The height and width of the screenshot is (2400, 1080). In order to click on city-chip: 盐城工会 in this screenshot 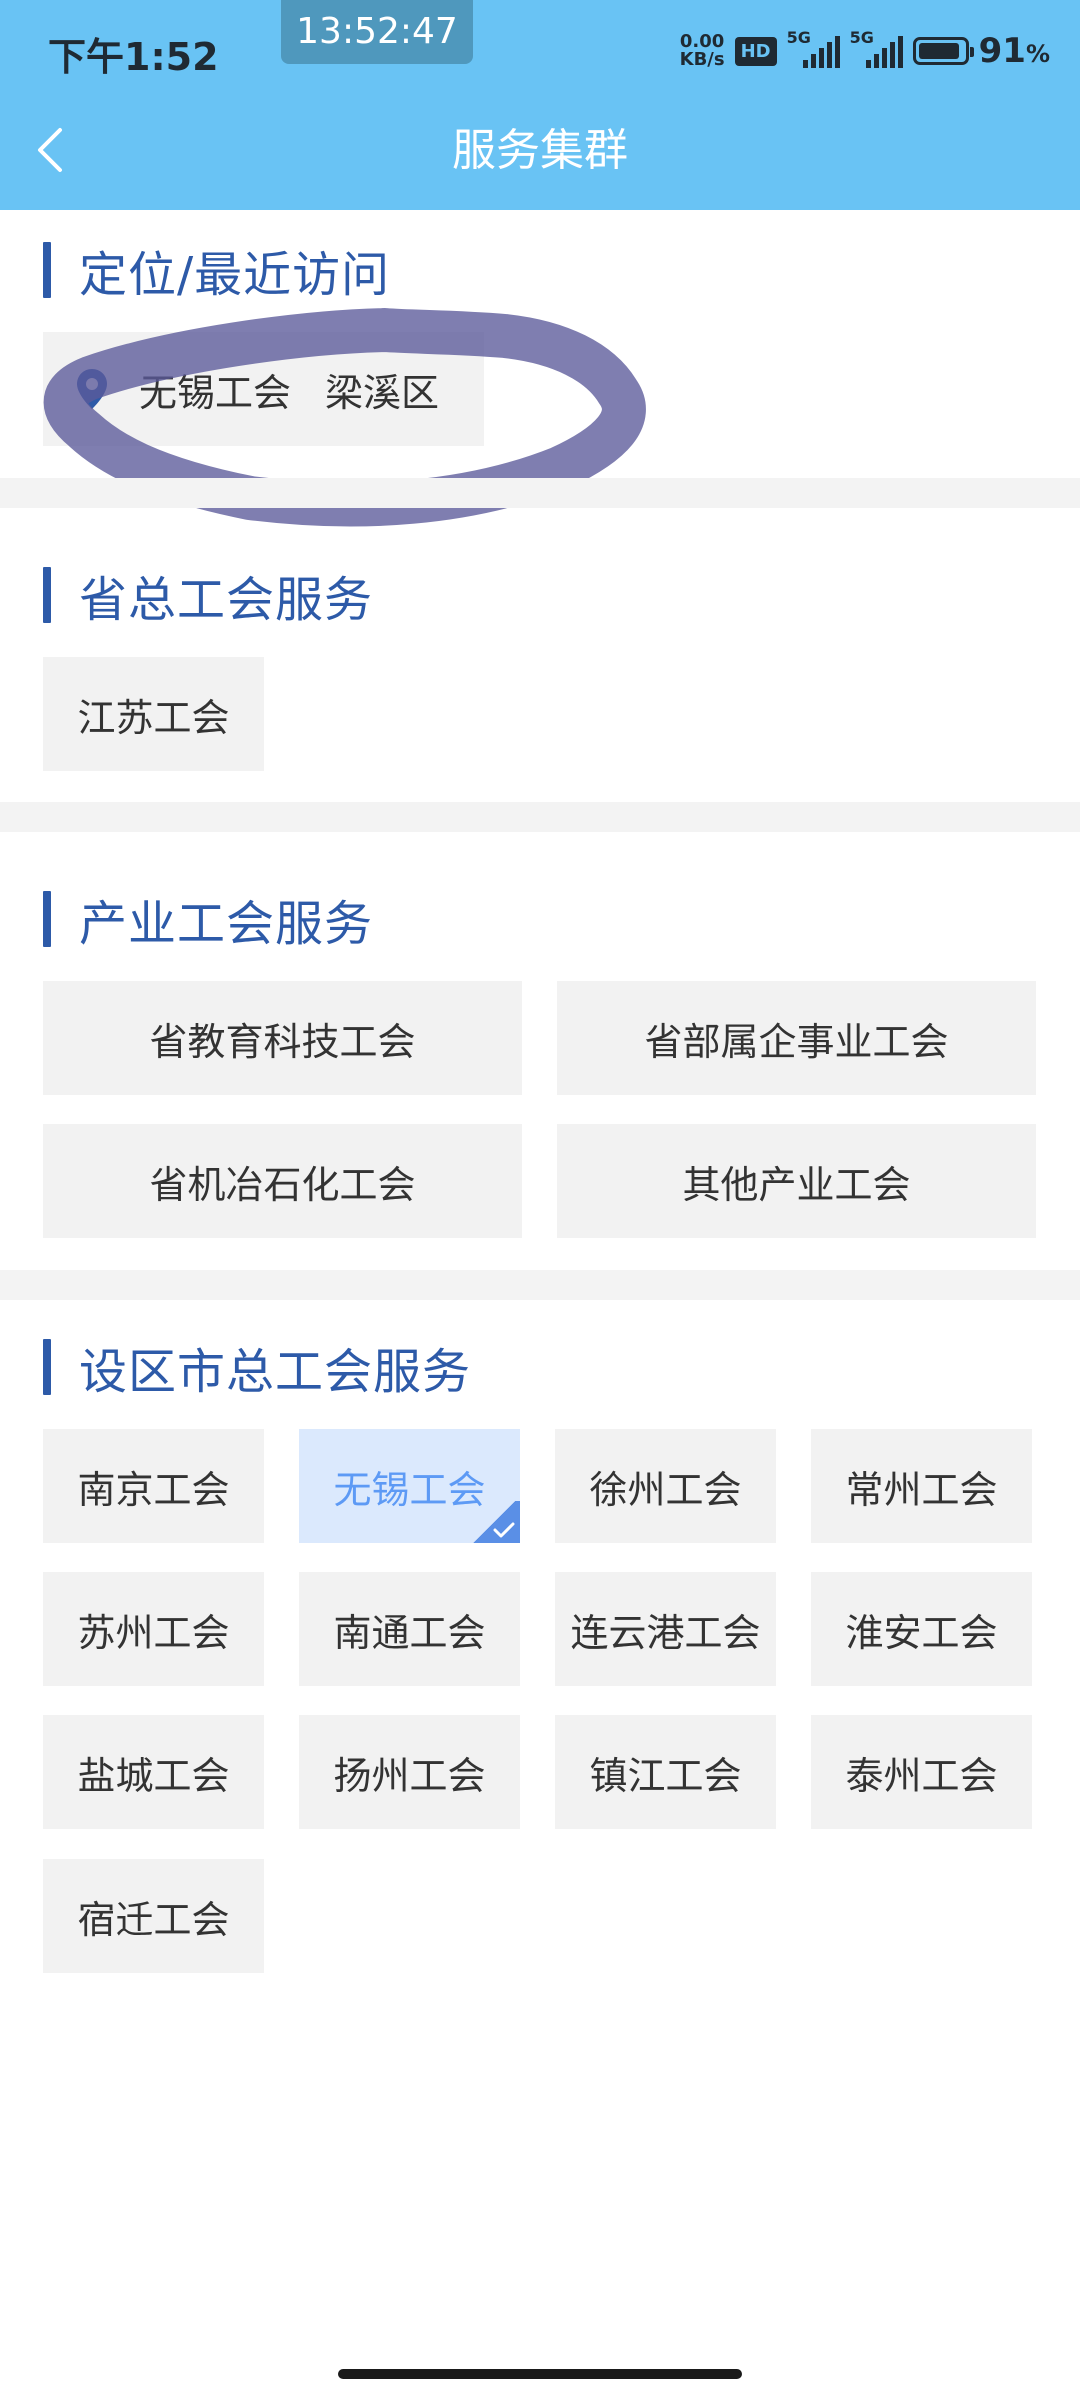, I will do `click(153, 1772)`.